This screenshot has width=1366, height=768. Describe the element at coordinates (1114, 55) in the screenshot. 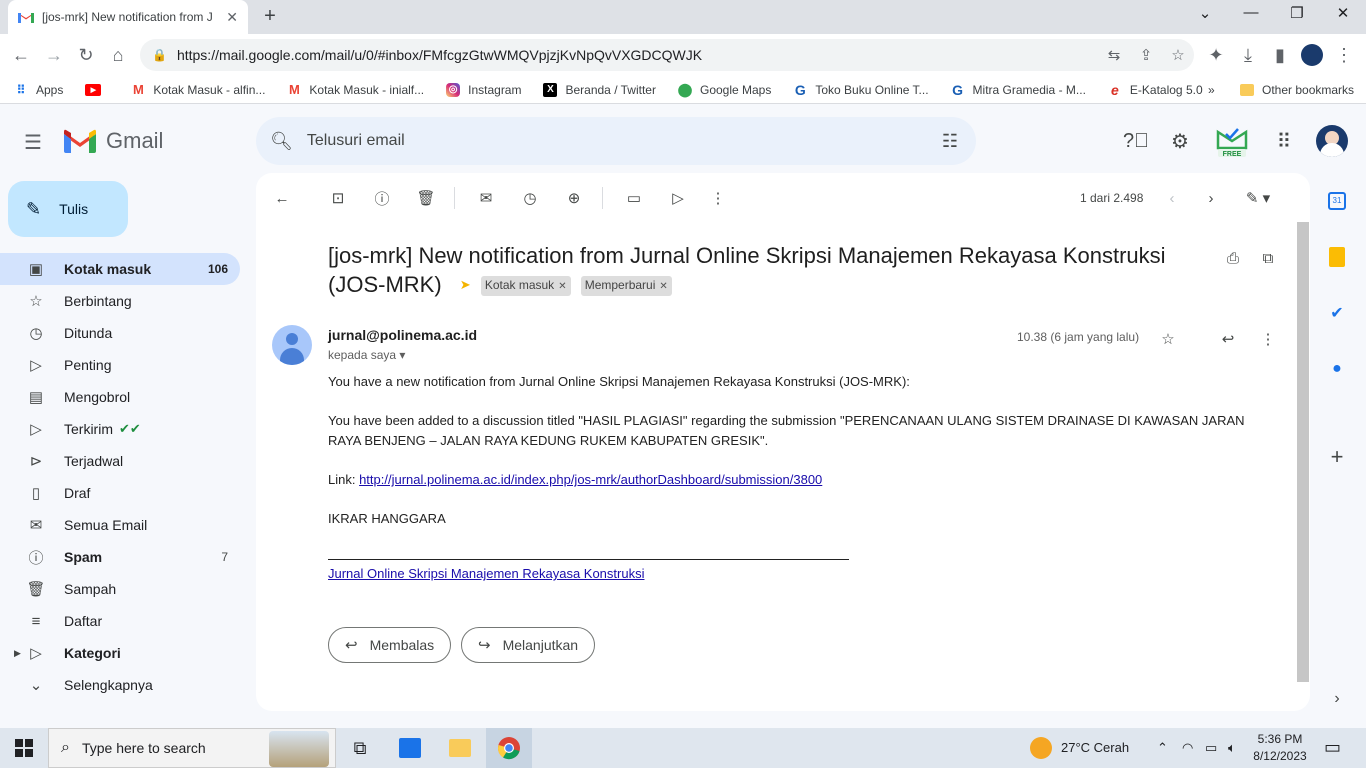

I see `translate-icon: ⇆` at that location.